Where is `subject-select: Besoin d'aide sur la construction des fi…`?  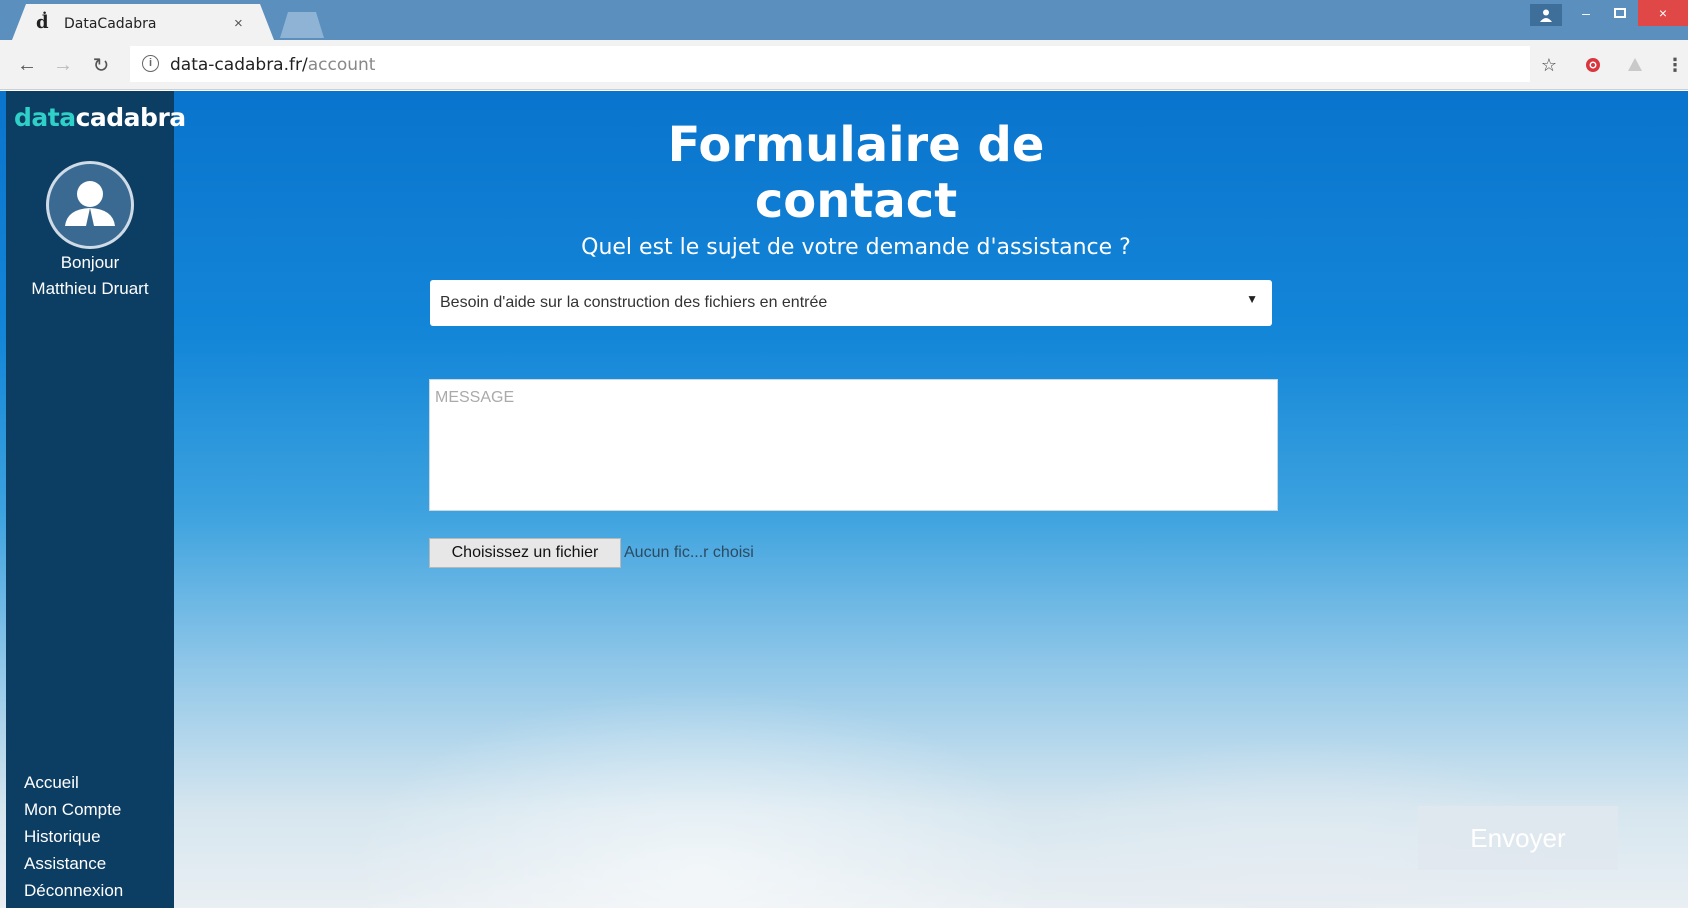 subject-select: Besoin d'aide sur la construction des fi… is located at coordinates (851, 303).